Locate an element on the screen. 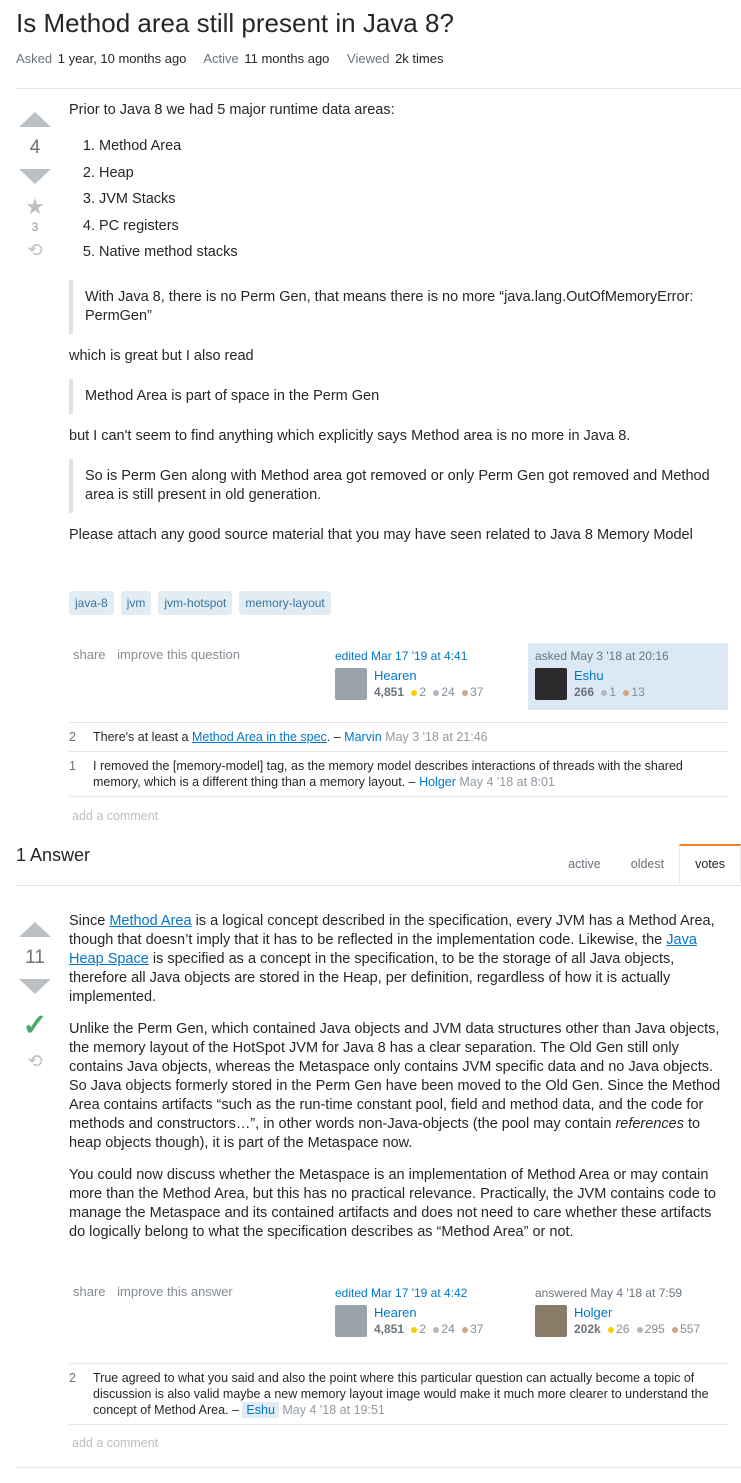 Image resolution: width=741 pixels, height=1483 pixels. edited-label: edited Mar 17 '19 at 4:42 is located at coordinates (425, 1293).